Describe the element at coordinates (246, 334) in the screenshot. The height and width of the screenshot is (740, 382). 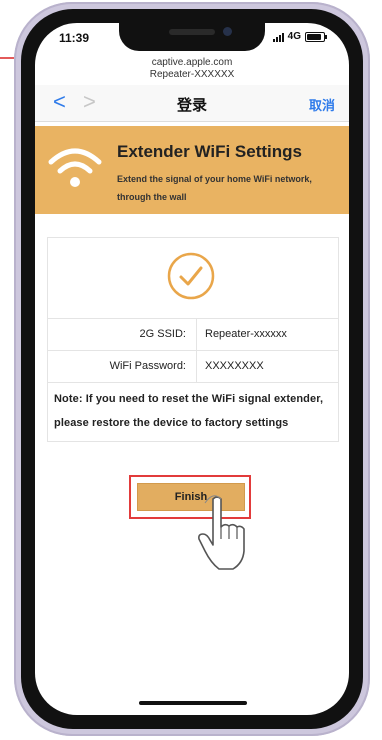
I see `ssid-value: Repeater-xxxxxx` at that location.